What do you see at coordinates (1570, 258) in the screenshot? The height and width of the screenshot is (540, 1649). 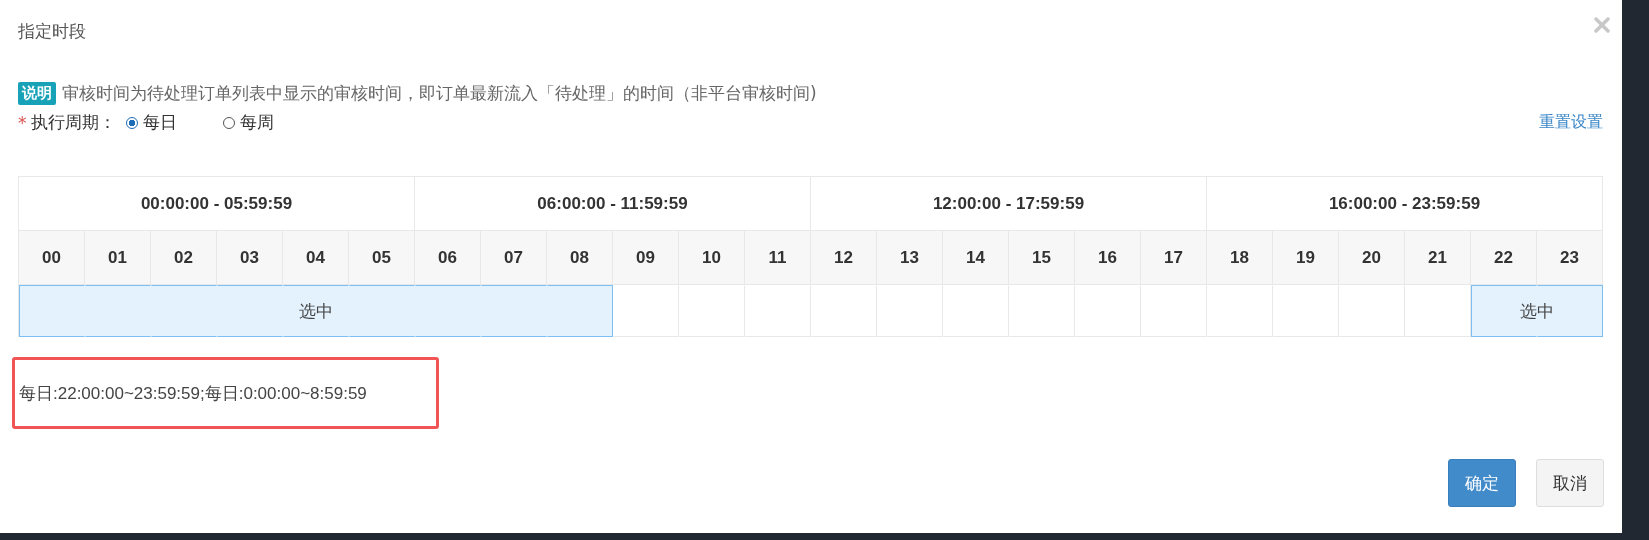 I see `hour-header: 23` at bounding box center [1570, 258].